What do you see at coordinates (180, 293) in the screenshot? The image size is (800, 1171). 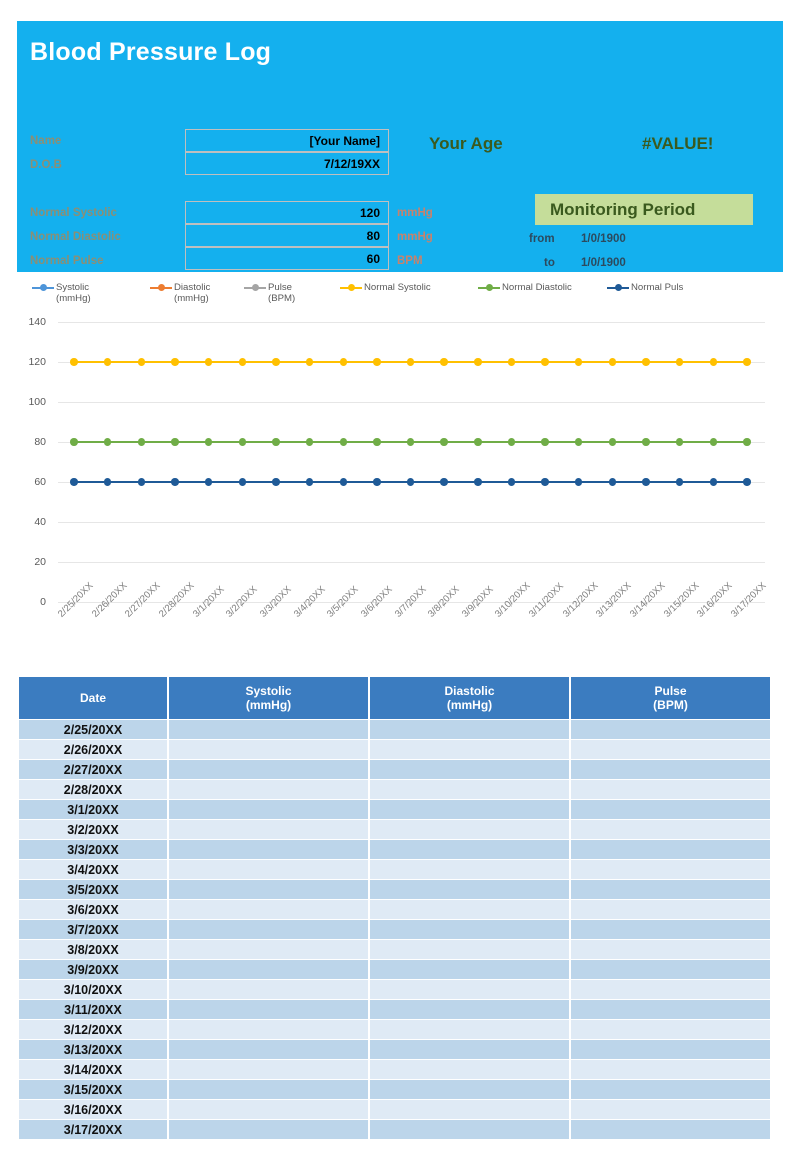 I see `legend-item-diastolic: Diastolic (mmHg)` at bounding box center [180, 293].